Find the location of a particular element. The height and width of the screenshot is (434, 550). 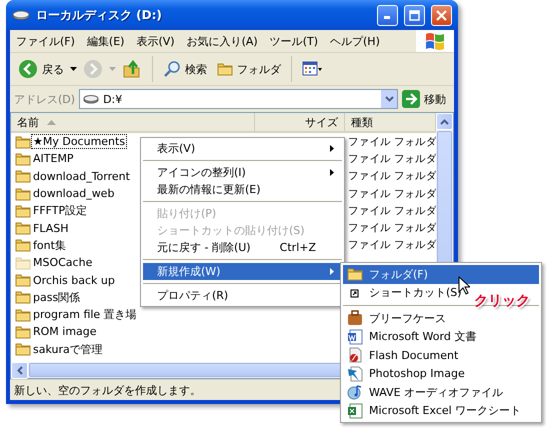

menu-item: 元に戻す - 削除(U) Ctrl+Z is located at coordinates (242, 247).